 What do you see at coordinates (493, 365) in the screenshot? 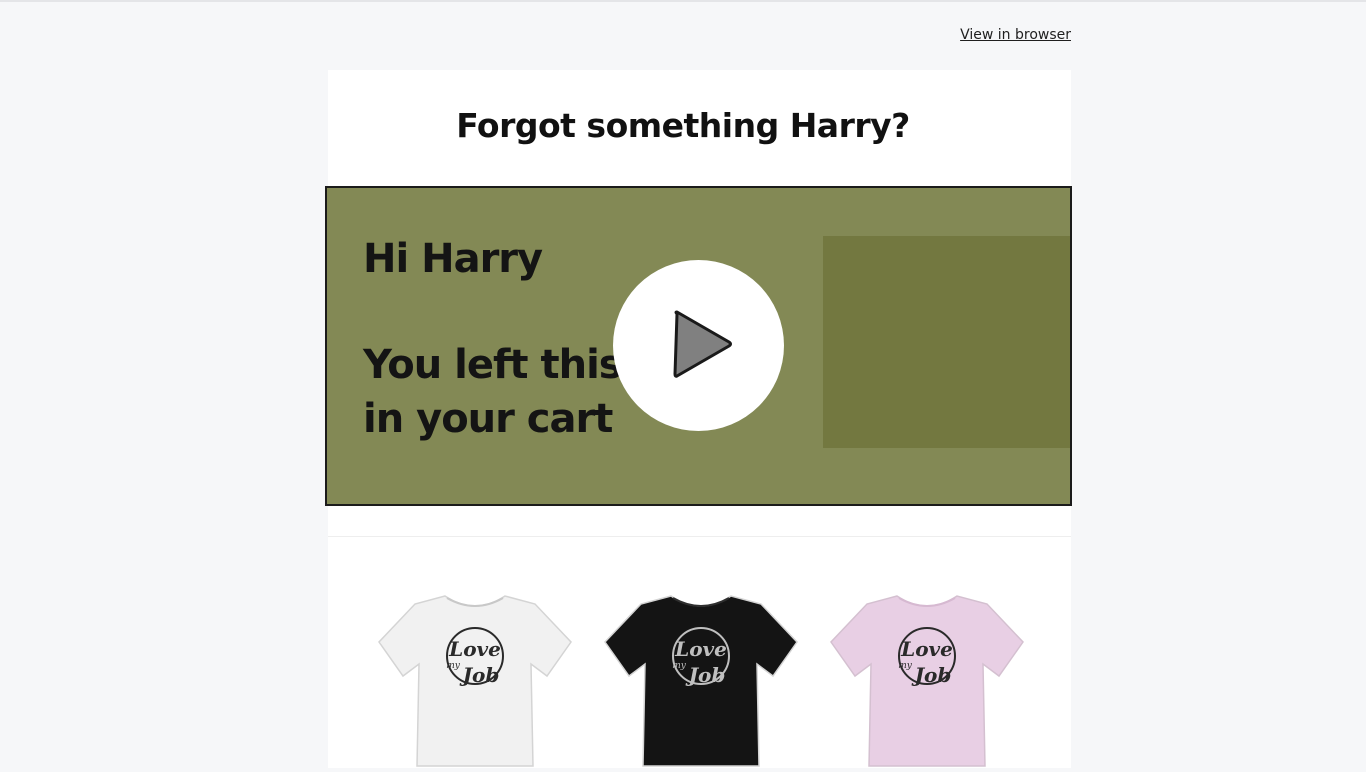
I see `video-message-line-1: You left this` at bounding box center [493, 365].